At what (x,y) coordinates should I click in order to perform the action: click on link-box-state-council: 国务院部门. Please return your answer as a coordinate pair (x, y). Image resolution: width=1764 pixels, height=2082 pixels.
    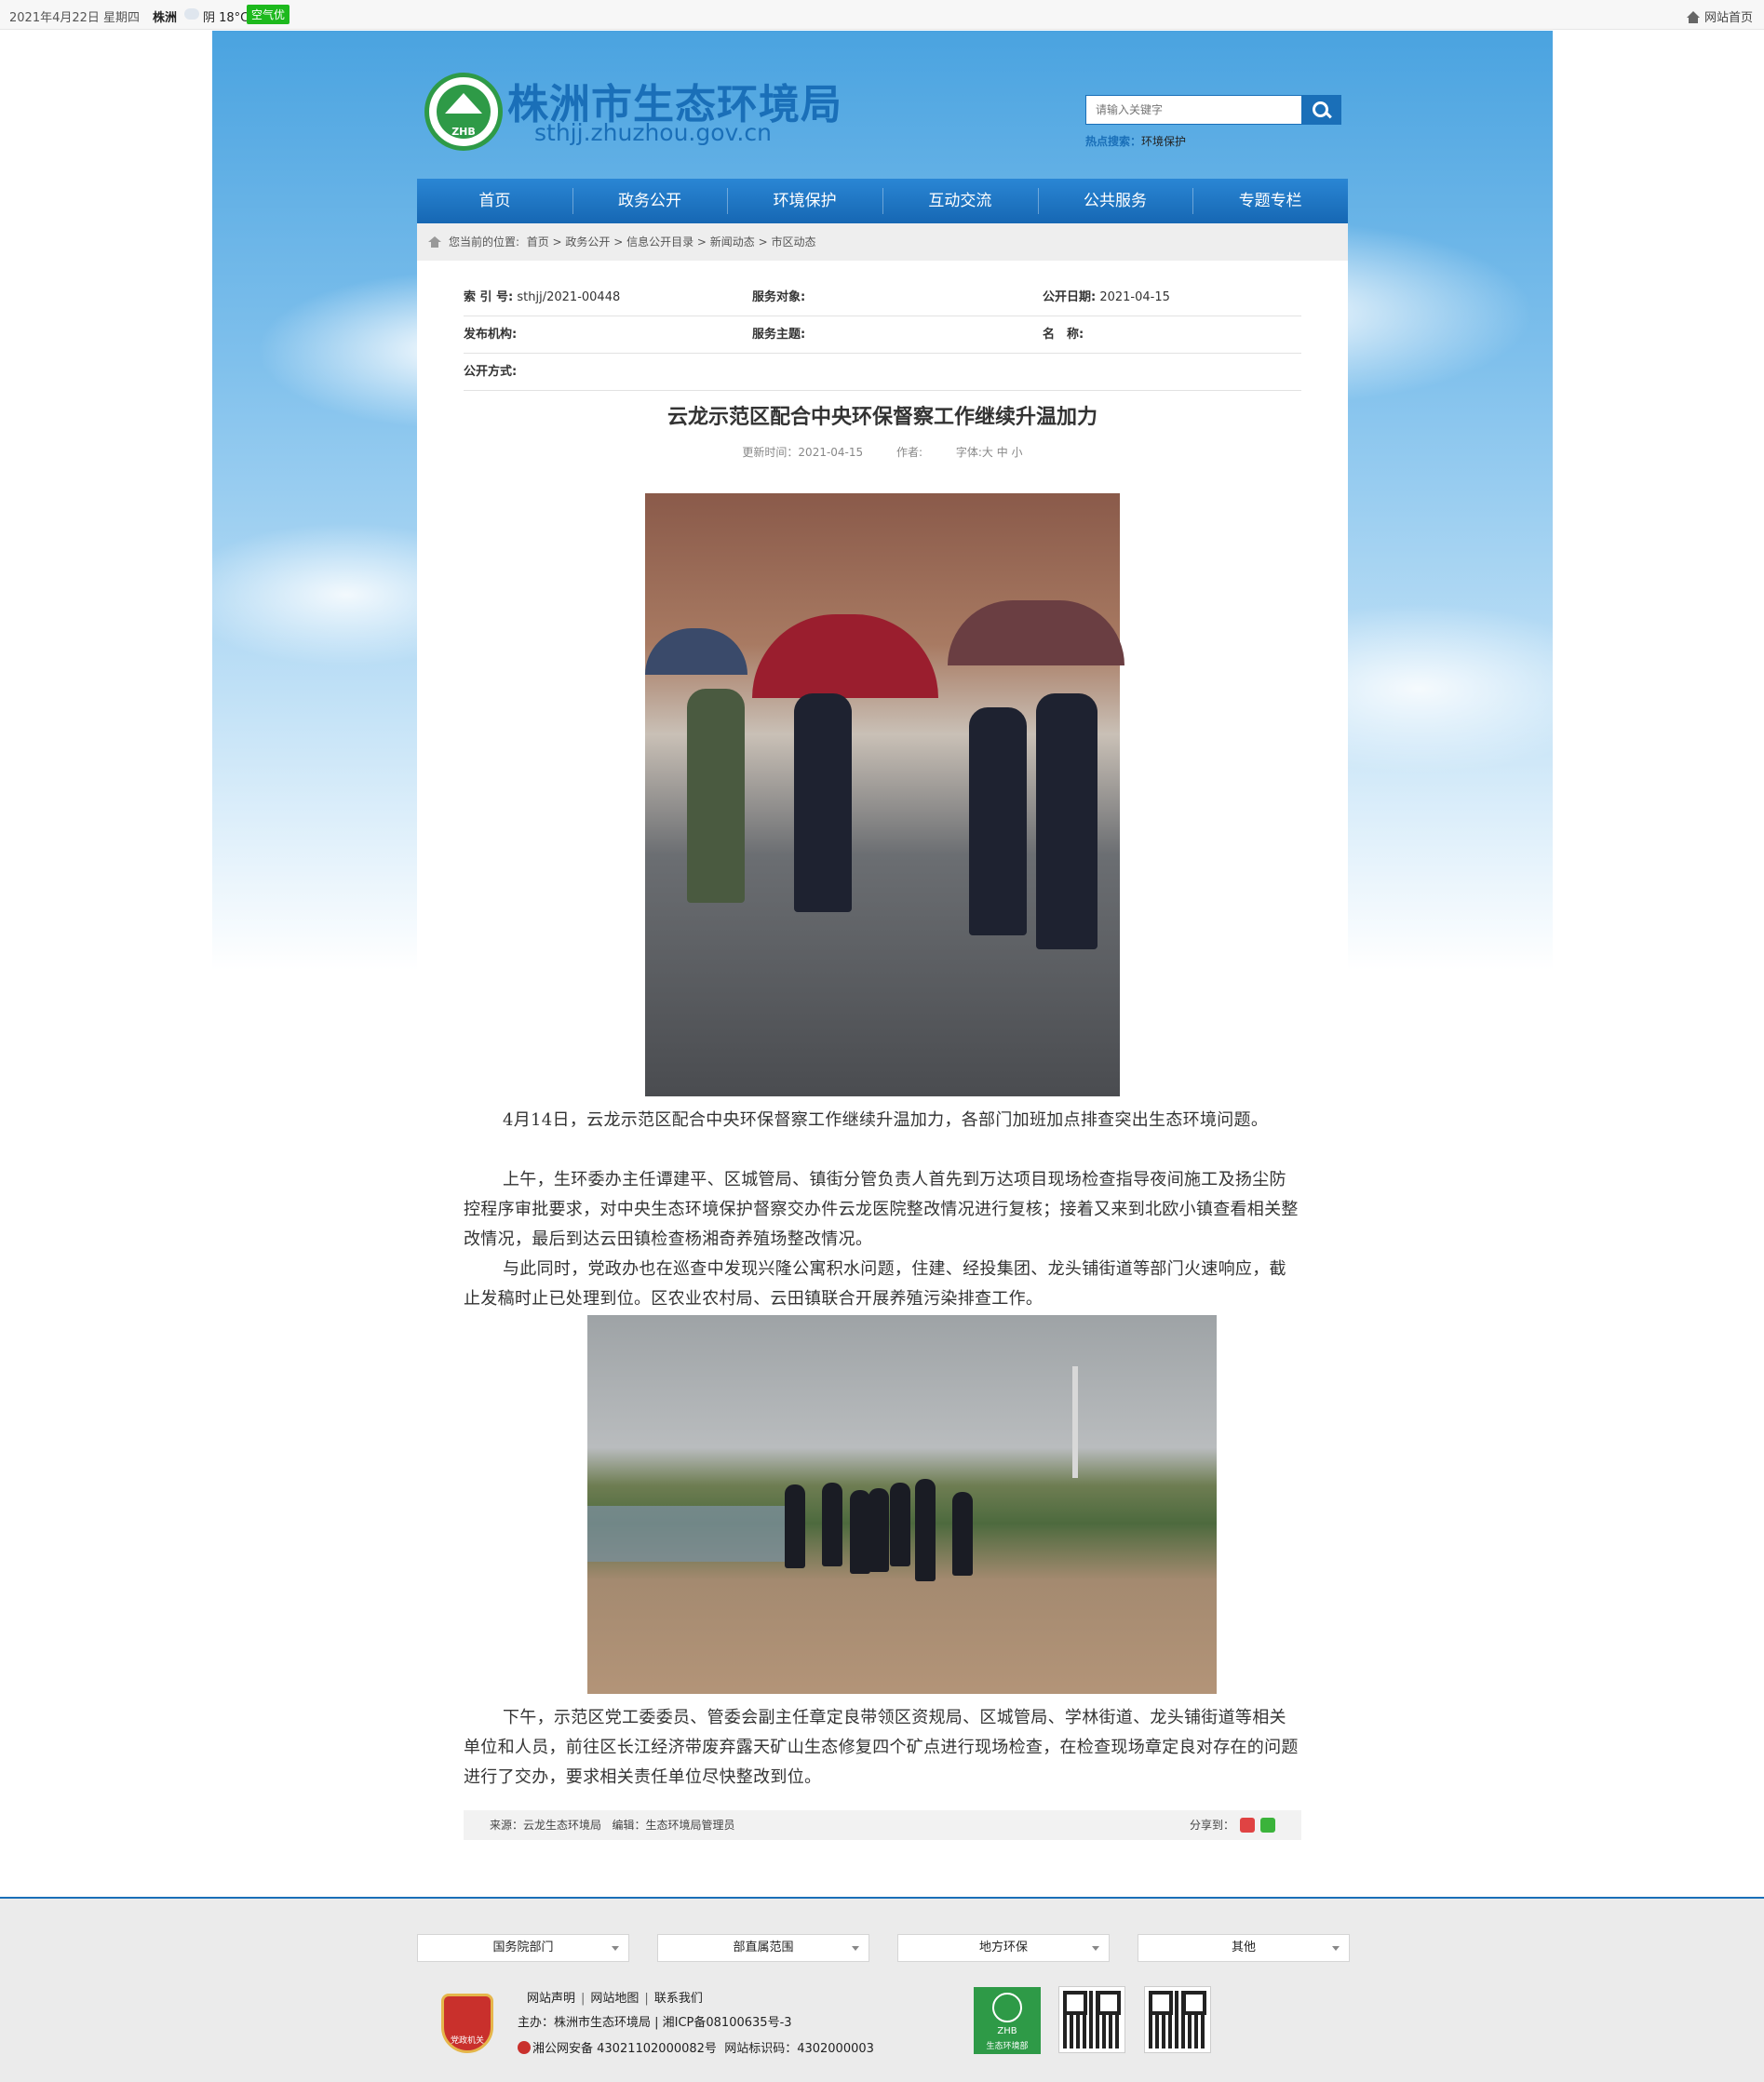
    Looking at the image, I should click on (523, 1948).